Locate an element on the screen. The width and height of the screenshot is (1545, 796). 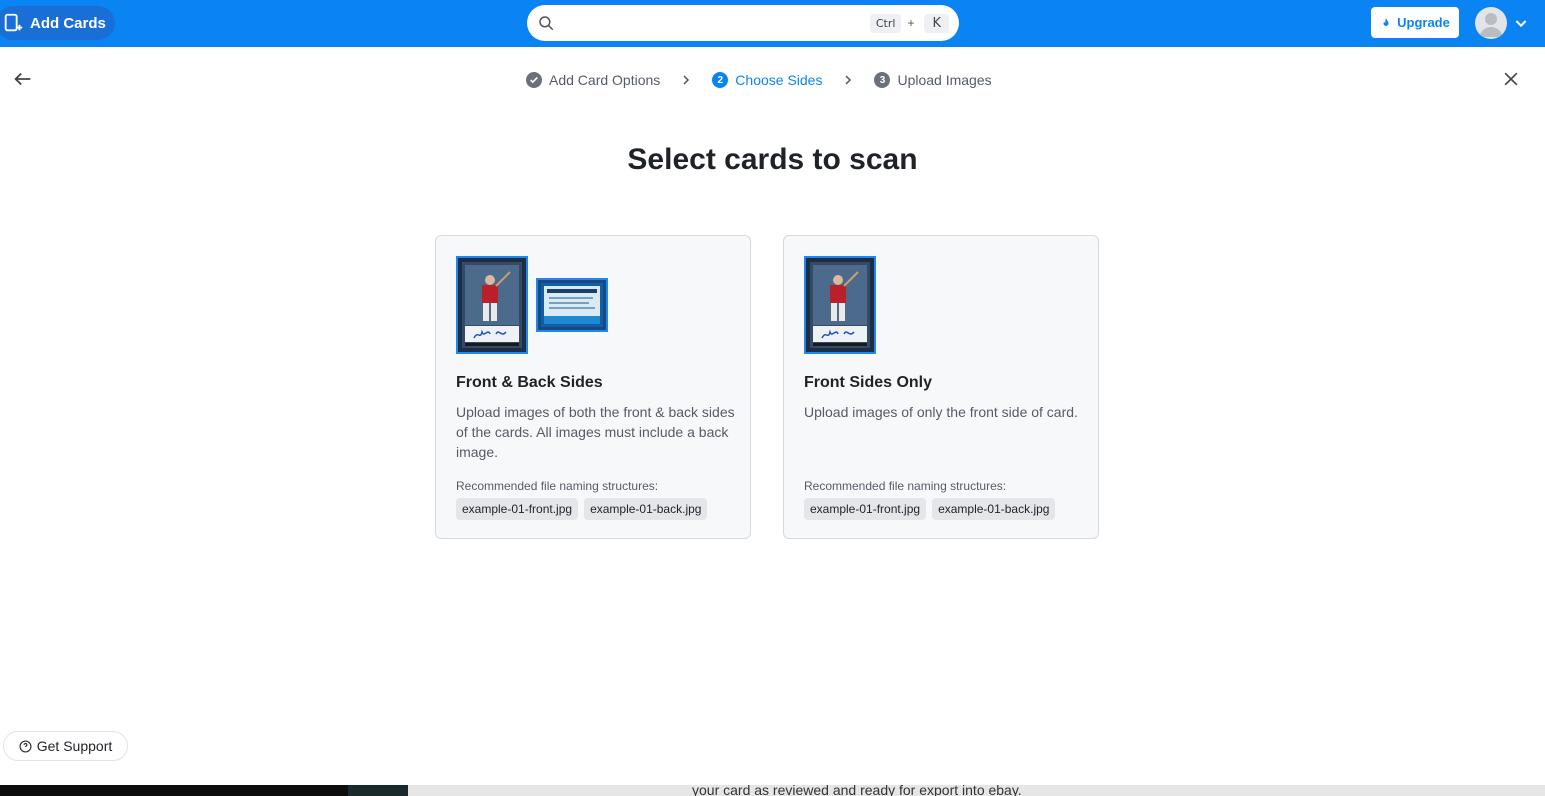
add-cards-label: Add Cards is located at coordinates (68, 23).